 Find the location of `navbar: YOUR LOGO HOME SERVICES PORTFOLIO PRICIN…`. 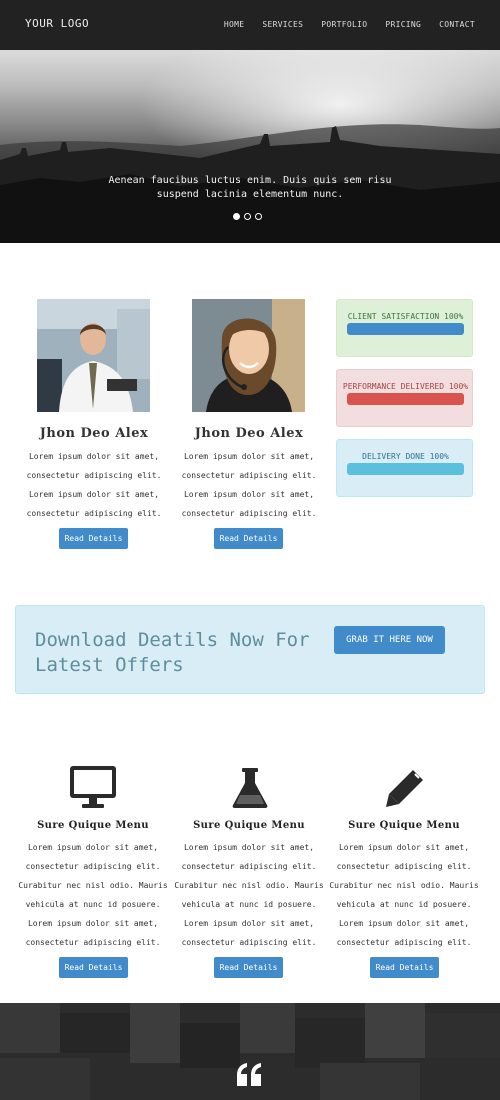

navbar: YOUR LOGO HOME SERVICES PORTFOLIO PRICIN… is located at coordinates (250, 25).